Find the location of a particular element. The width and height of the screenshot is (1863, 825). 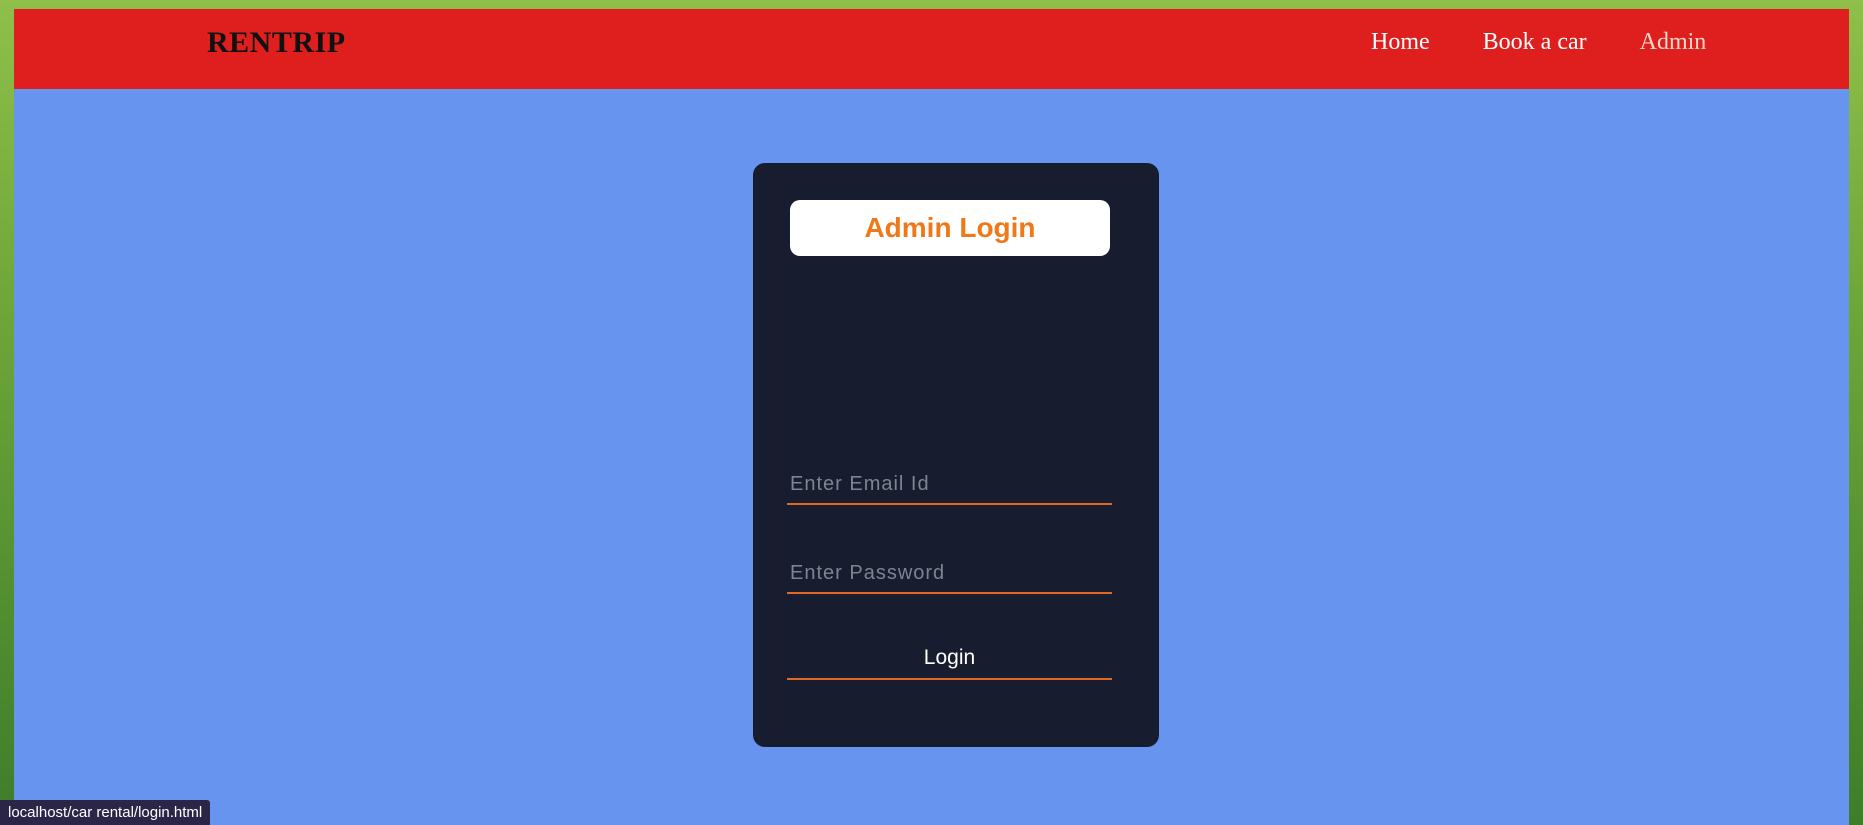

nav-link-admin: Admin is located at coordinates (1673, 42).